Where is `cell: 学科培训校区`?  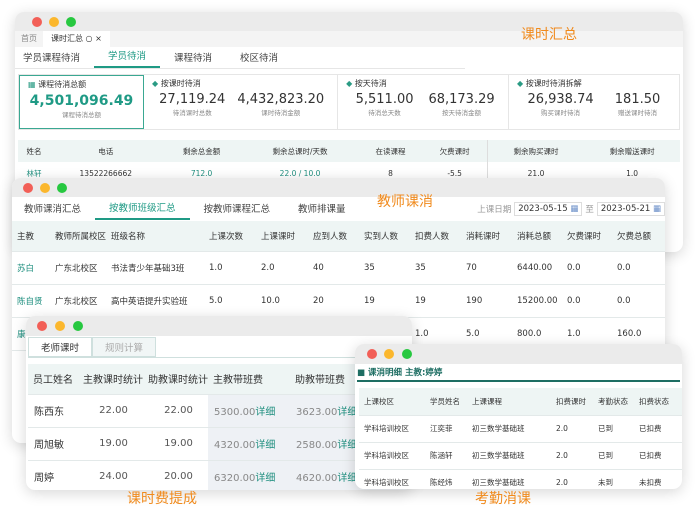 cell: 学科培训校区 is located at coordinates (386, 428).